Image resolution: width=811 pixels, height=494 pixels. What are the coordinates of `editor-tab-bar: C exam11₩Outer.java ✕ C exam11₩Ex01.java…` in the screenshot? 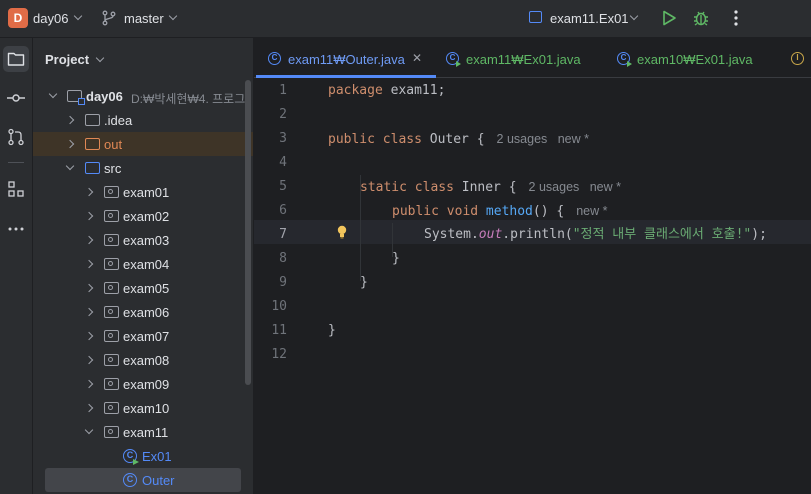 It's located at (532, 58).